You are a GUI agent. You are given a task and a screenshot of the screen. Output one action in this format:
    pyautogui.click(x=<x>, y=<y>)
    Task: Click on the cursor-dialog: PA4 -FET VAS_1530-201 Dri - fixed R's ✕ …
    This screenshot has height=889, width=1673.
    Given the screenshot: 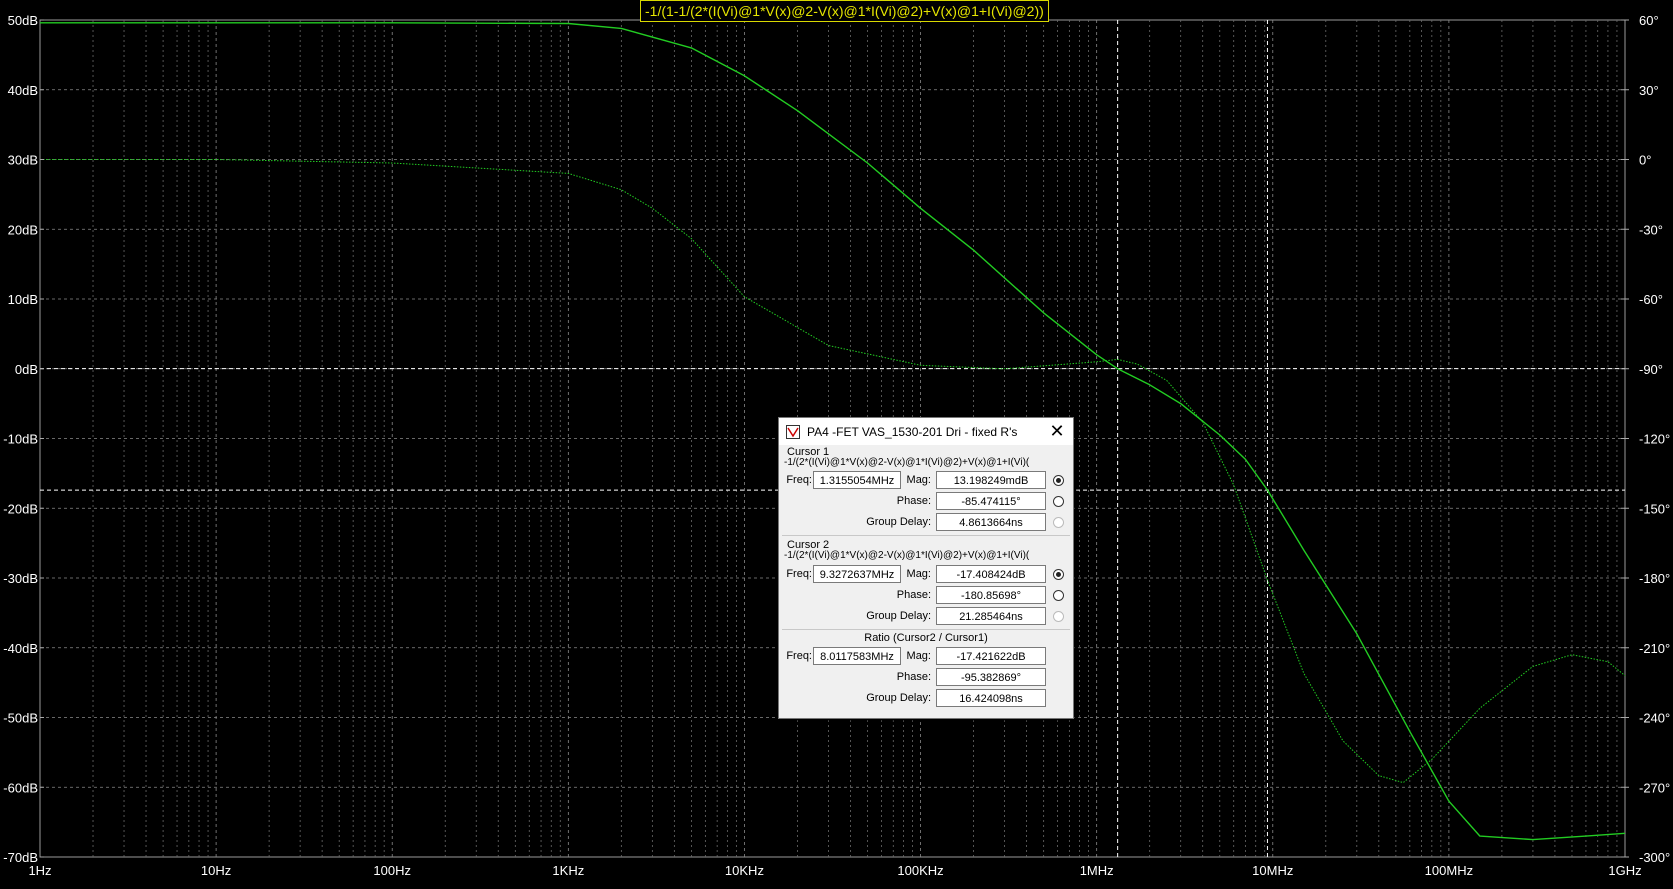 What is the action you would take?
    pyautogui.click(x=926, y=568)
    